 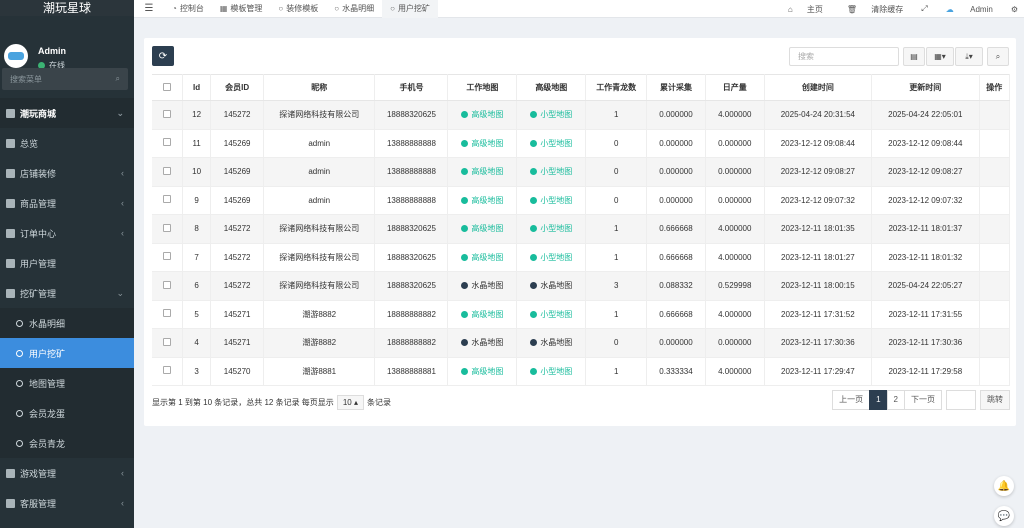 What do you see at coordinates (67, 383) in the screenshot?
I see `sidebar-item-9: 地图管理` at bounding box center [67, 383].